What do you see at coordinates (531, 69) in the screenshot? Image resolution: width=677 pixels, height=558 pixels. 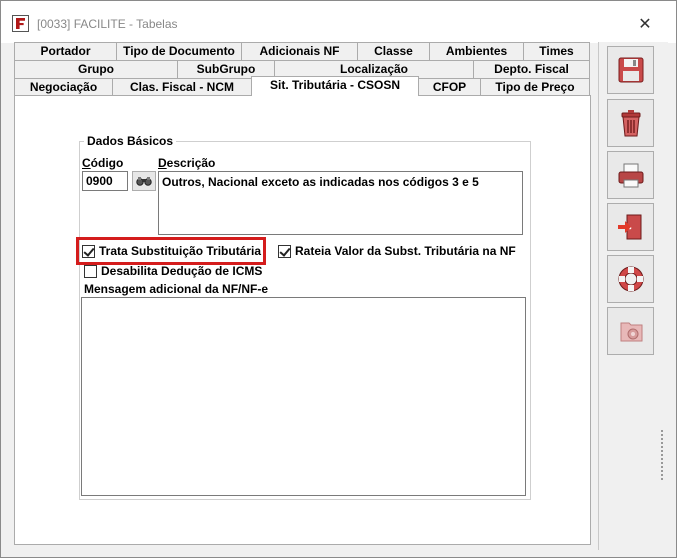 I see `tab-depto-fiscal: Depto. Fiscal` at bounding box center [531, 69].